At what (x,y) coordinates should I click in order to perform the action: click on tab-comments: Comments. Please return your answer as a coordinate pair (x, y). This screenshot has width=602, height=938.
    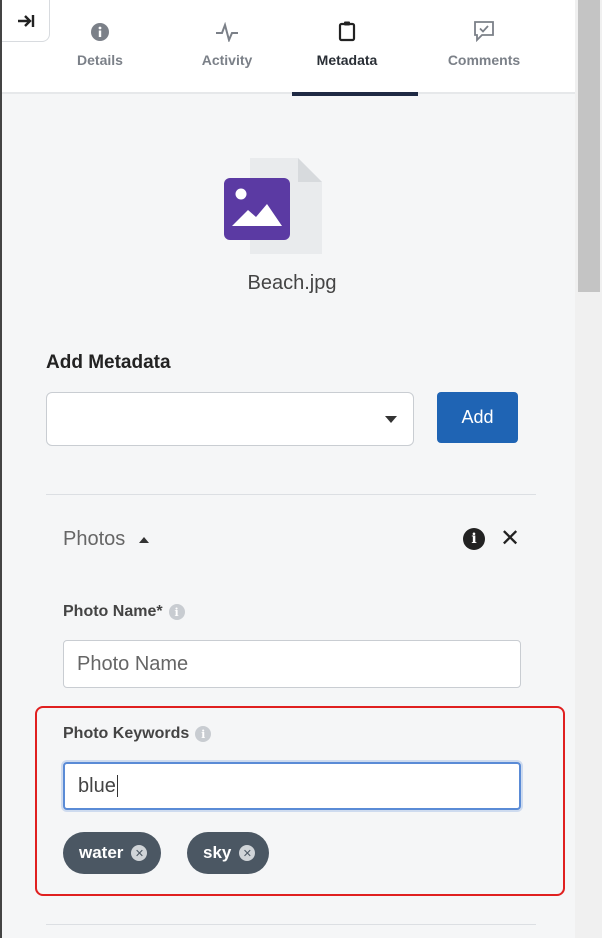
    Looking at the image, I should click on (484, 56).